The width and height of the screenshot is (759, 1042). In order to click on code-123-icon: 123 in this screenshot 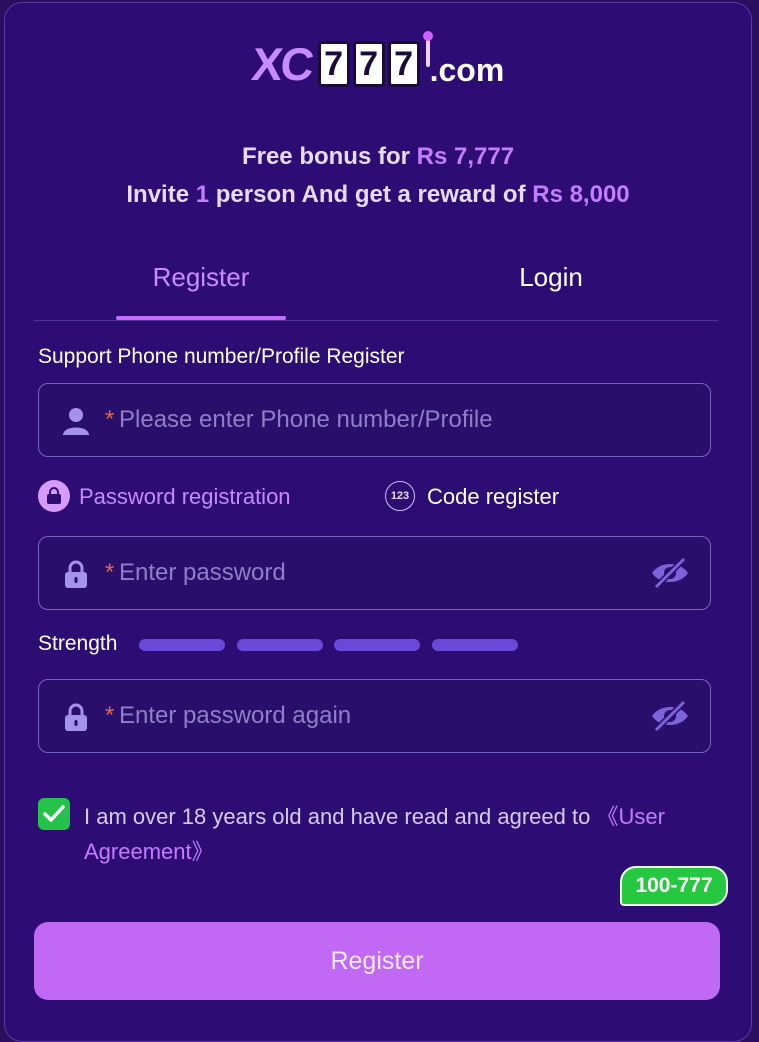, I will do `click(400, 496)`.